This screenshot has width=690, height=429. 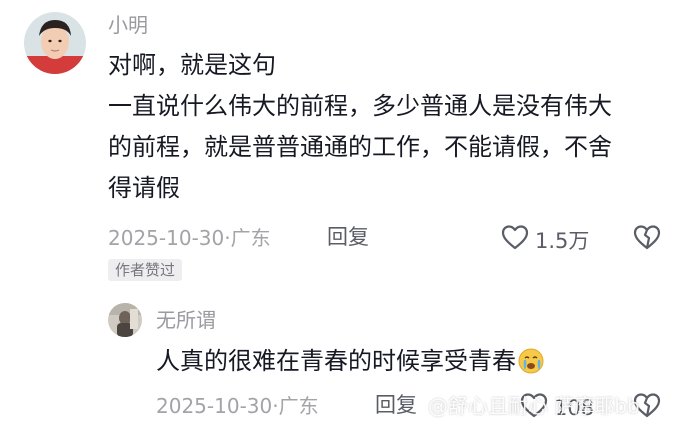 I want to click on username: 无所谓, so click(x=186, y=320).